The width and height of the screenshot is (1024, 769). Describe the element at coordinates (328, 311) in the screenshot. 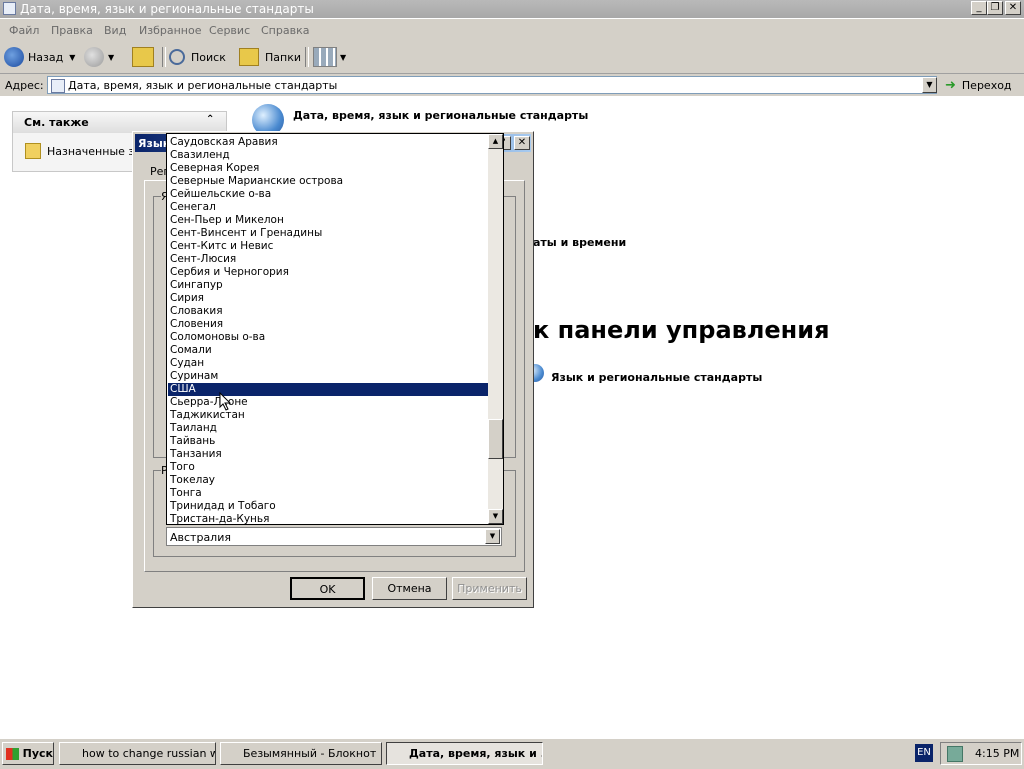

I see `country-item: Словакия` at that location.